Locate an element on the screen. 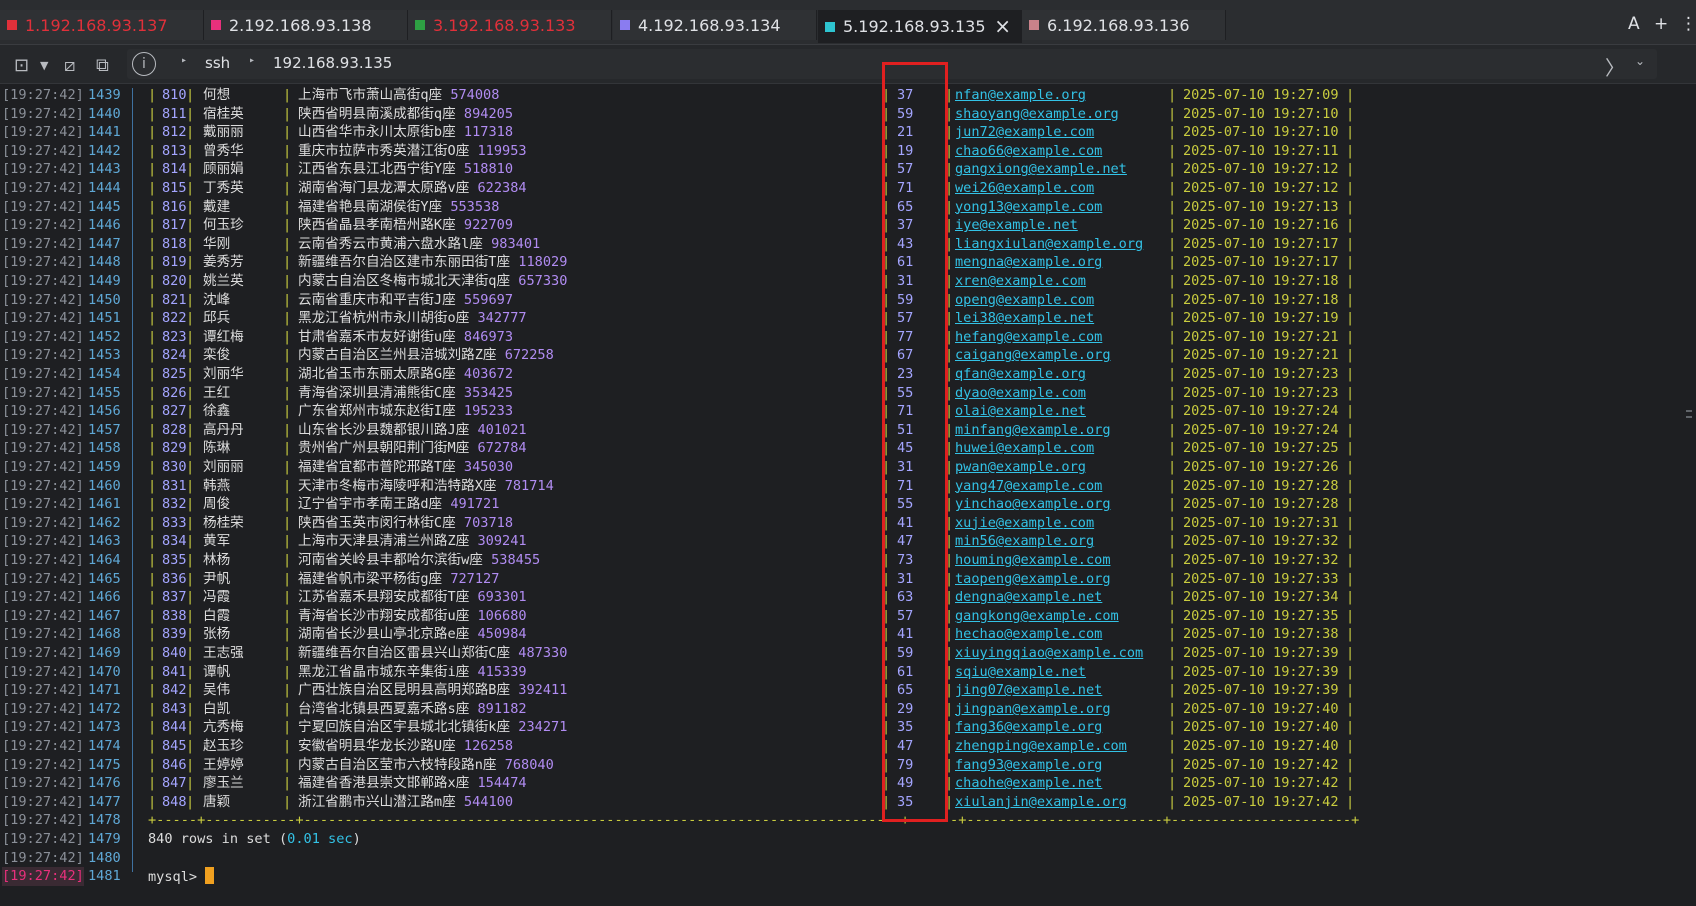  dropdown-icon: ⌄ is located at coordinates (1640, 61).